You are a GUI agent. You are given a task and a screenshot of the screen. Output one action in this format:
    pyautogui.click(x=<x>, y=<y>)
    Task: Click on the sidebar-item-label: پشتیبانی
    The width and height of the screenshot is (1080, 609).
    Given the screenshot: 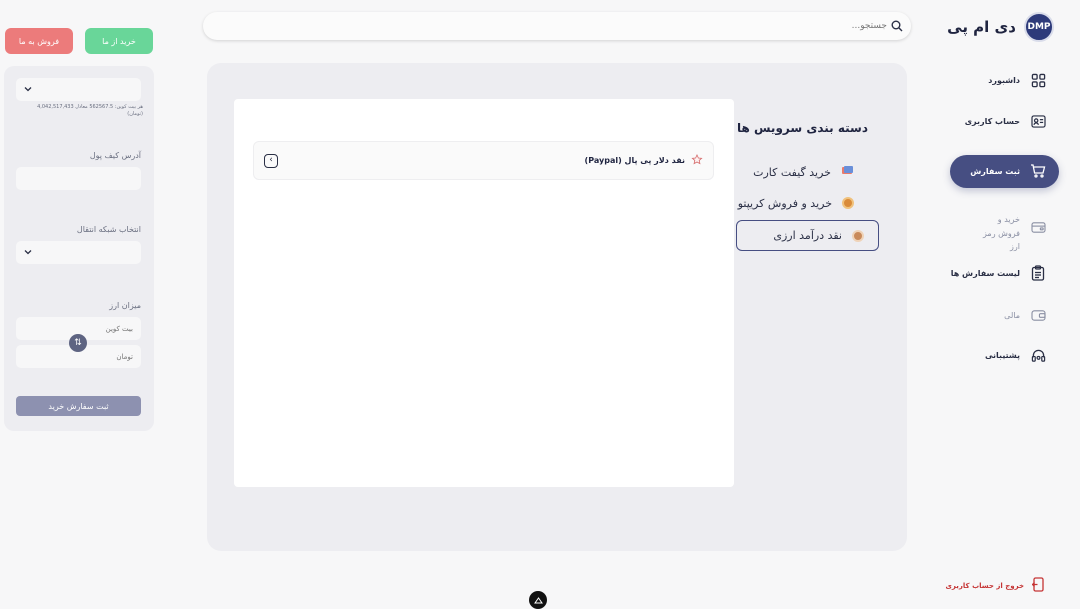 What is the action you would take?
    pyautogui.click(x=1002, y=355)
    